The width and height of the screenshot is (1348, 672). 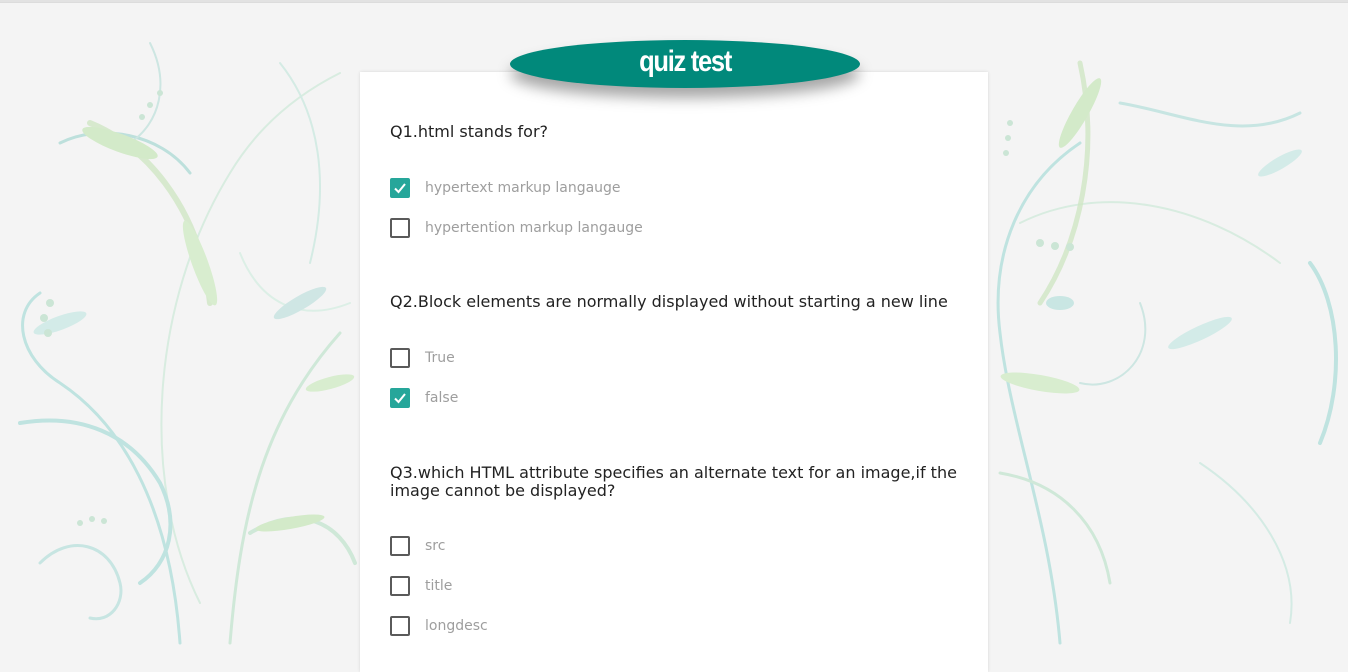 What do you see at coordinates (424, 398) in the screenshot?
I see `q2-option-2: false` at bounding box center [424, 398].